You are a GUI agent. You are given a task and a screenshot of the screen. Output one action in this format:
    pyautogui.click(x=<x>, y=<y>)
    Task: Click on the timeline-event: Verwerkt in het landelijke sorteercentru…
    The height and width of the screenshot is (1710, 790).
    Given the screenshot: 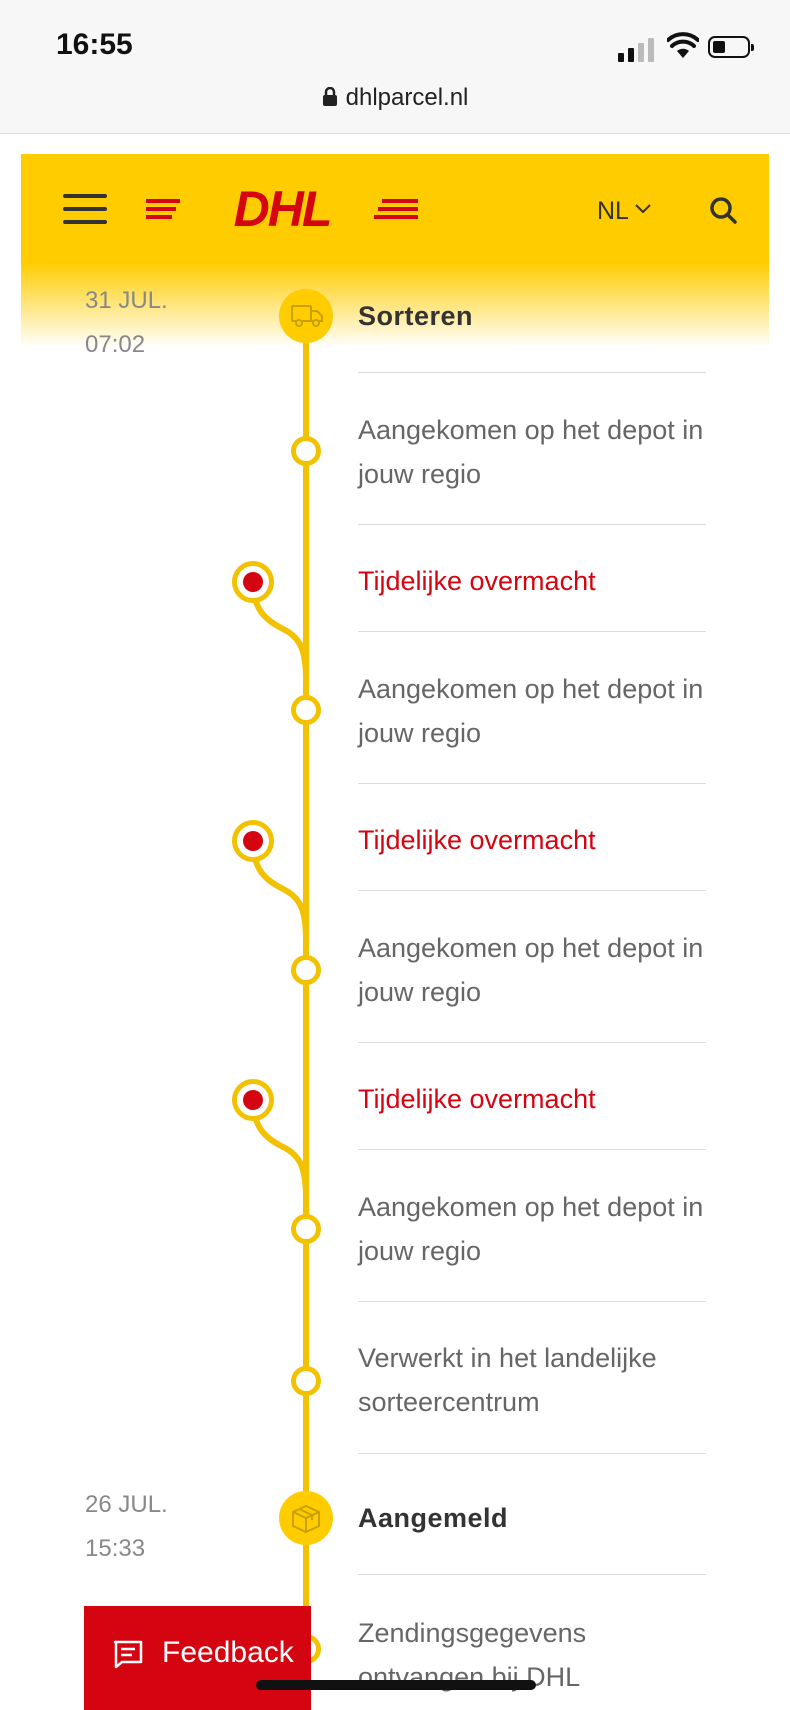 What is the action you would take?
    pyautogui.click(x=507, y=1380)
    